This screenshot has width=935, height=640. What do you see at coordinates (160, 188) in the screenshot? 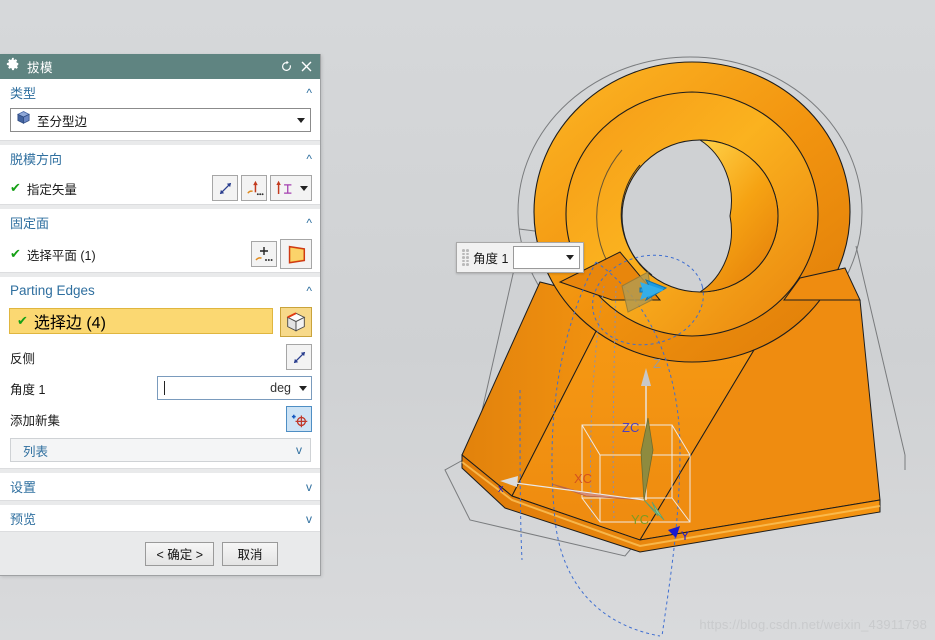
I see `specify-vector-row: ✔ 指定矢量` at bounding box center [160, 188].